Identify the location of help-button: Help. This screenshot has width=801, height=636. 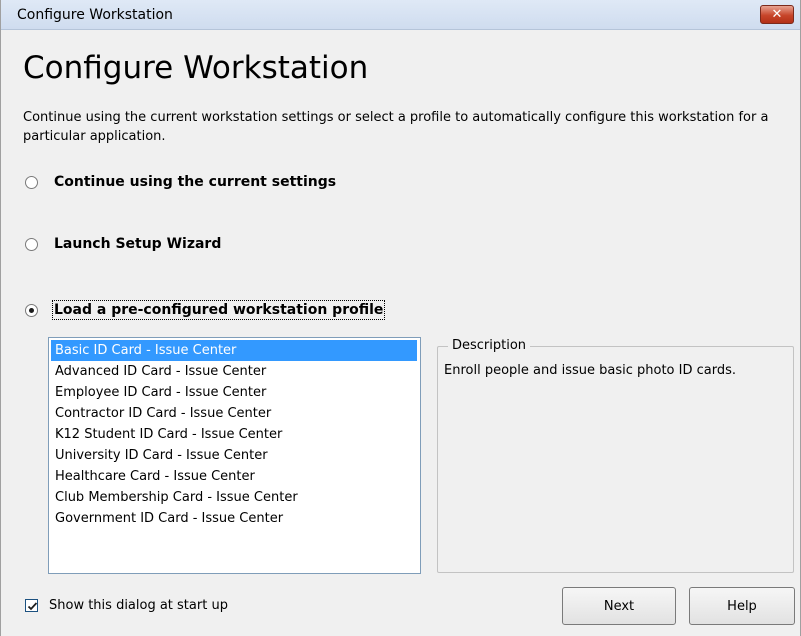
(742, 606).